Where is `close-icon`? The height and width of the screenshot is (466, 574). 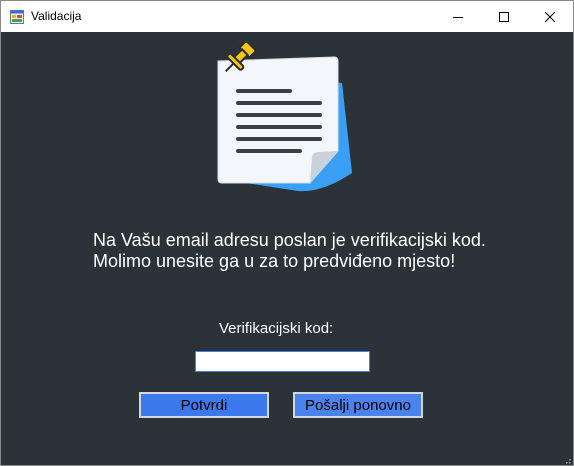
close-icon is located at coordinates (550, 16).